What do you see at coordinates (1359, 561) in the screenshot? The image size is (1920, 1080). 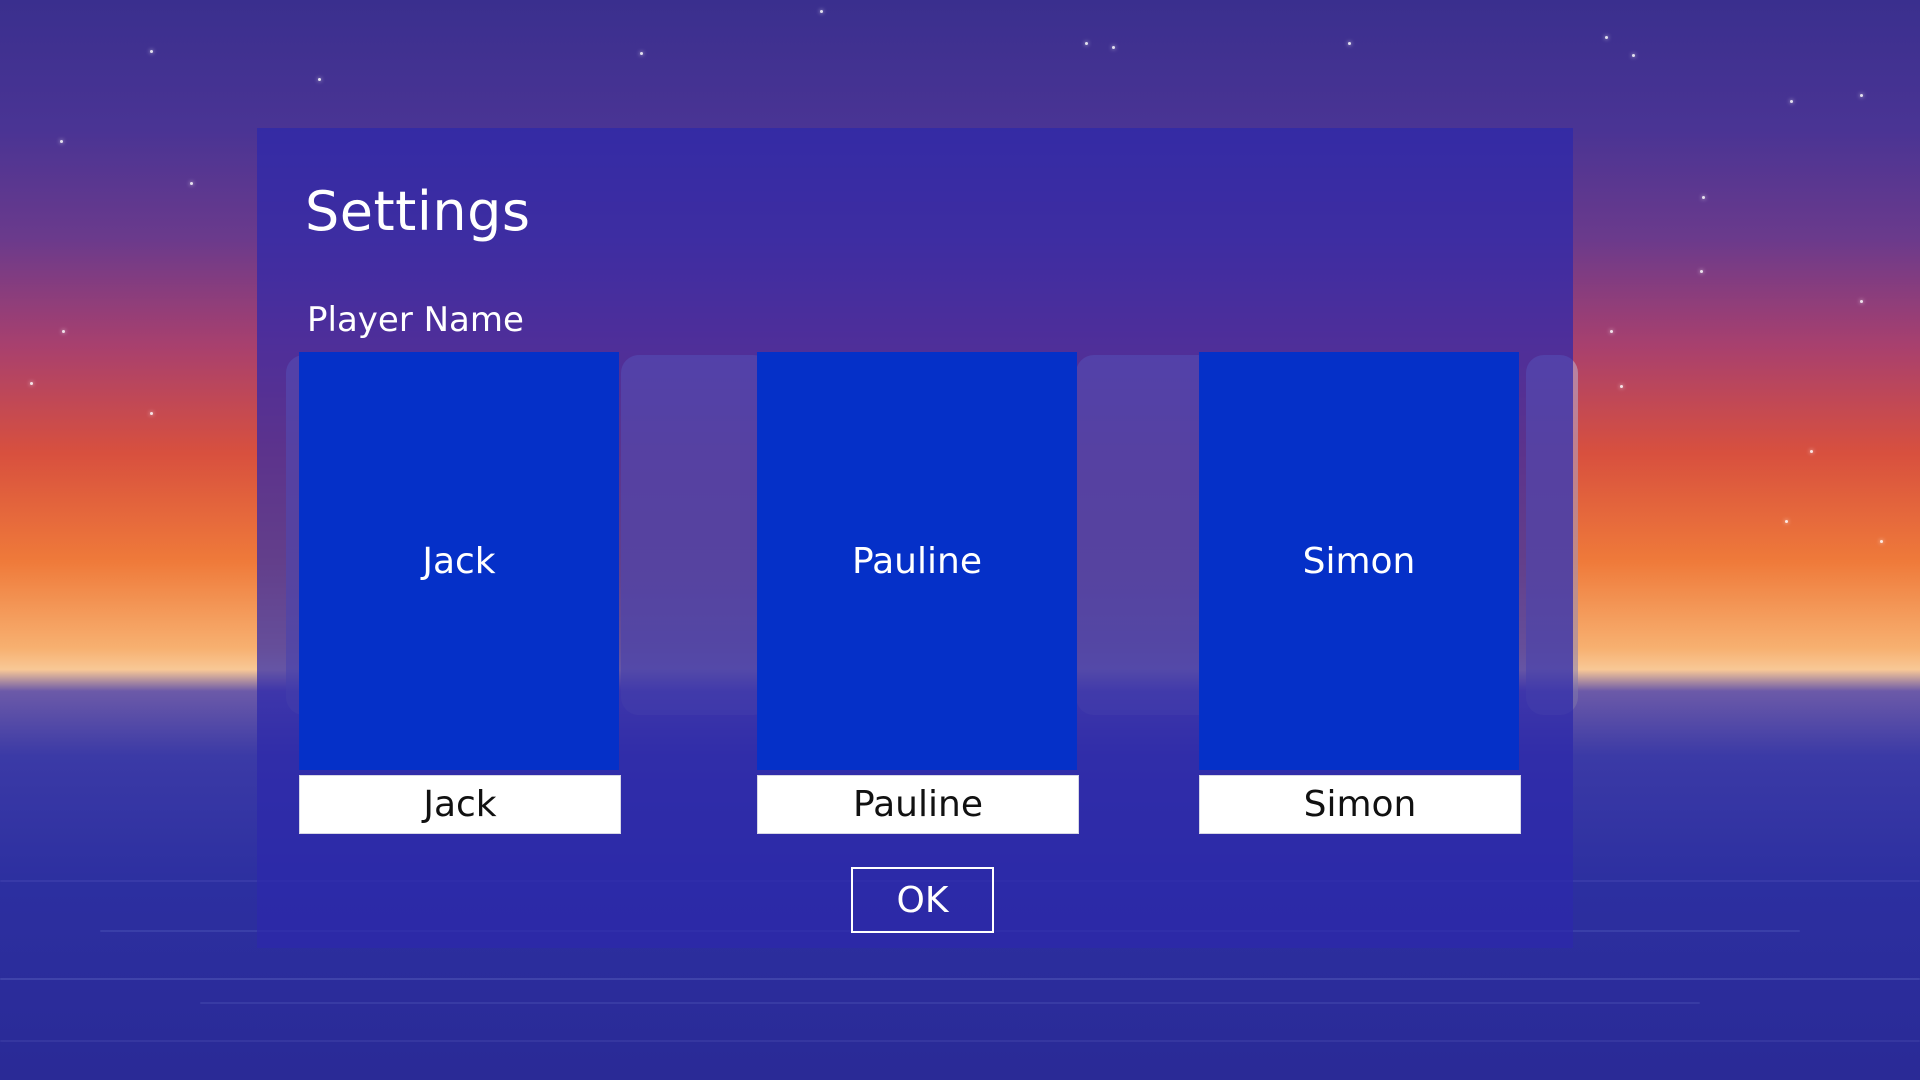 I see `player-tile-3: Simon` at bounding box center [1359, 561].